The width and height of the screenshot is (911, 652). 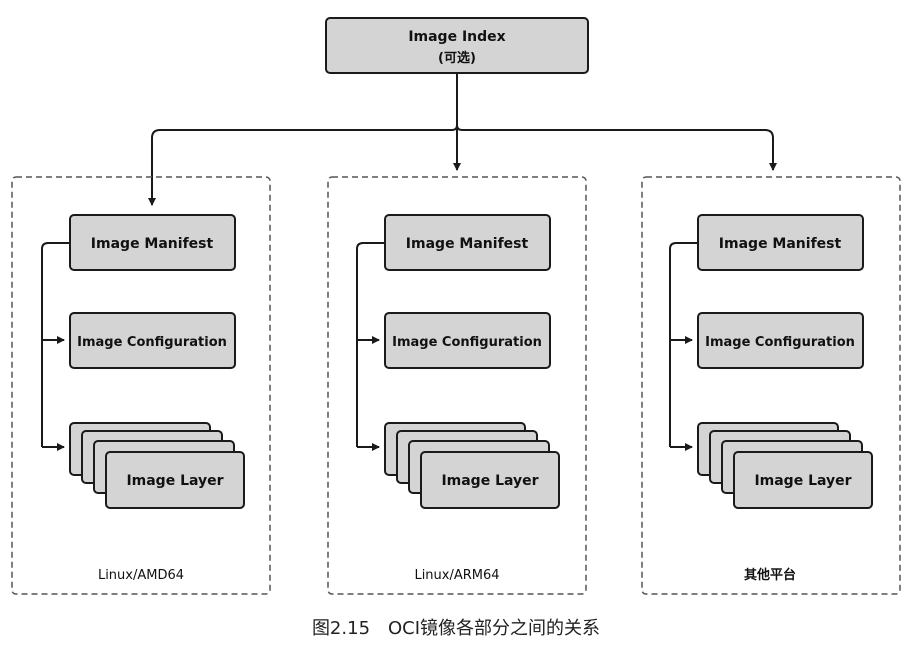 I want to click on index-connectors, so click(x=462, y=139).